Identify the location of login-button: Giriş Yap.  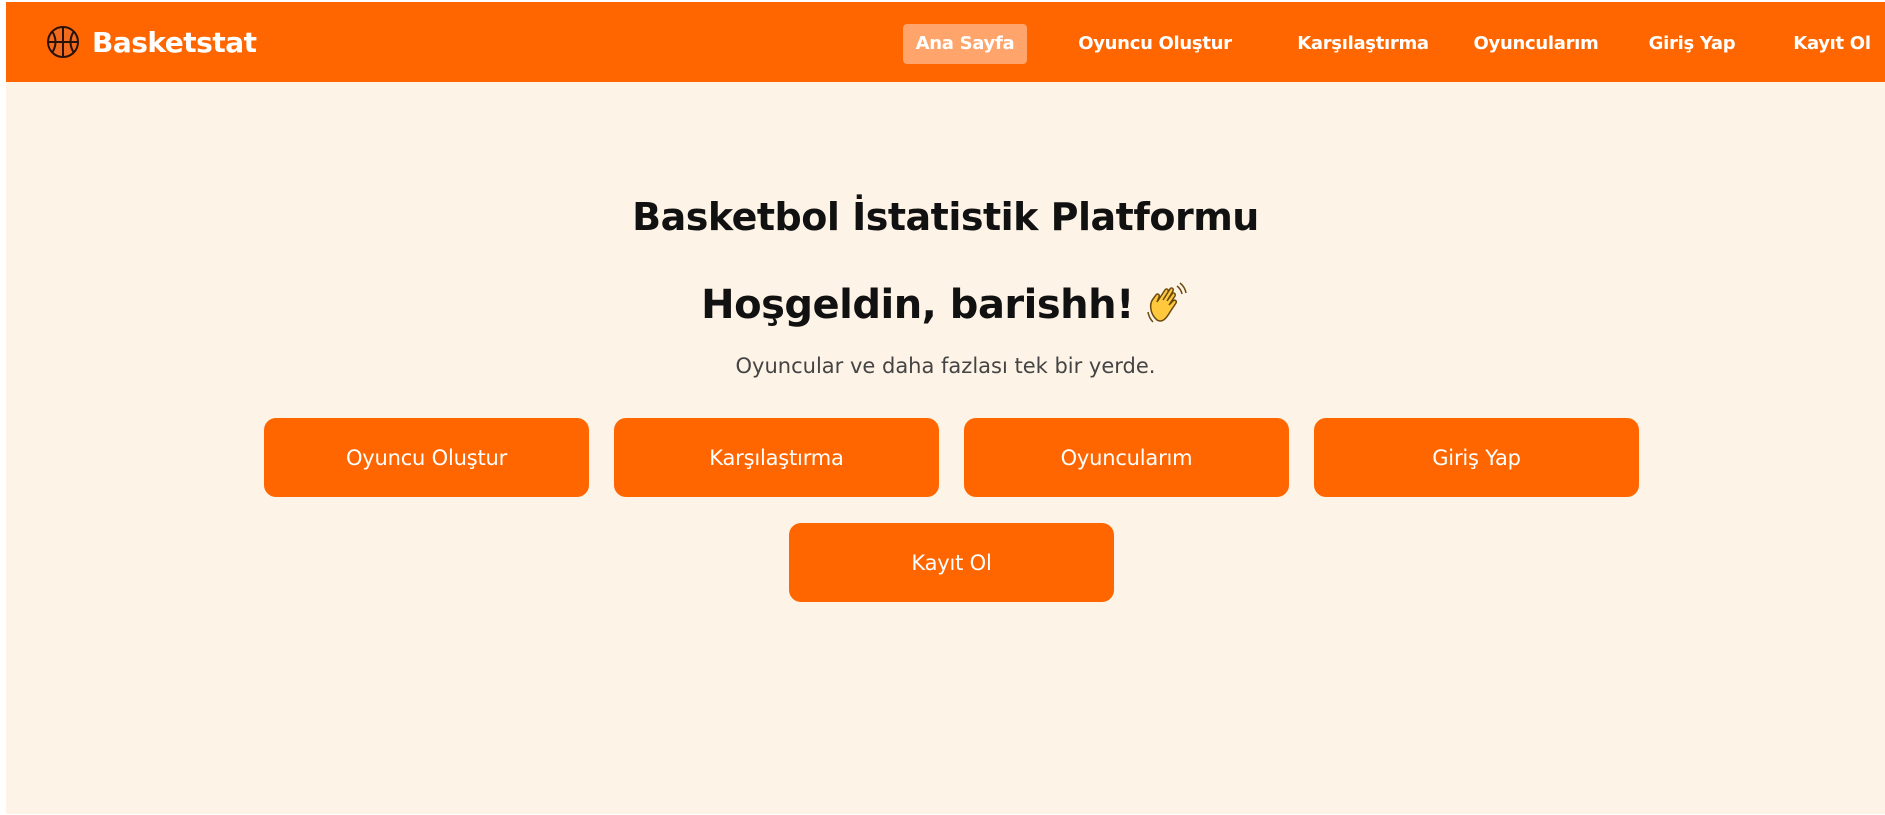
(1476, 457).